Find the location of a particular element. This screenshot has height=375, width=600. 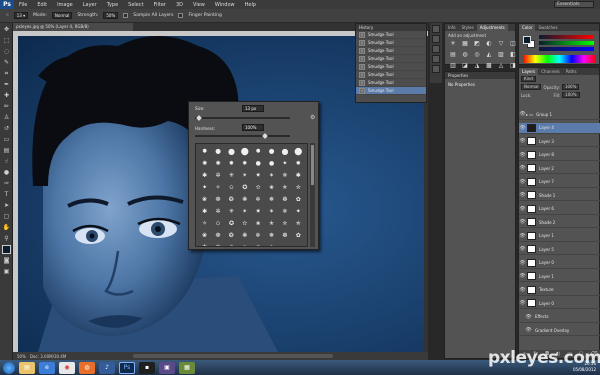

zoom-level: 50% is located at coordinates (21, 356).